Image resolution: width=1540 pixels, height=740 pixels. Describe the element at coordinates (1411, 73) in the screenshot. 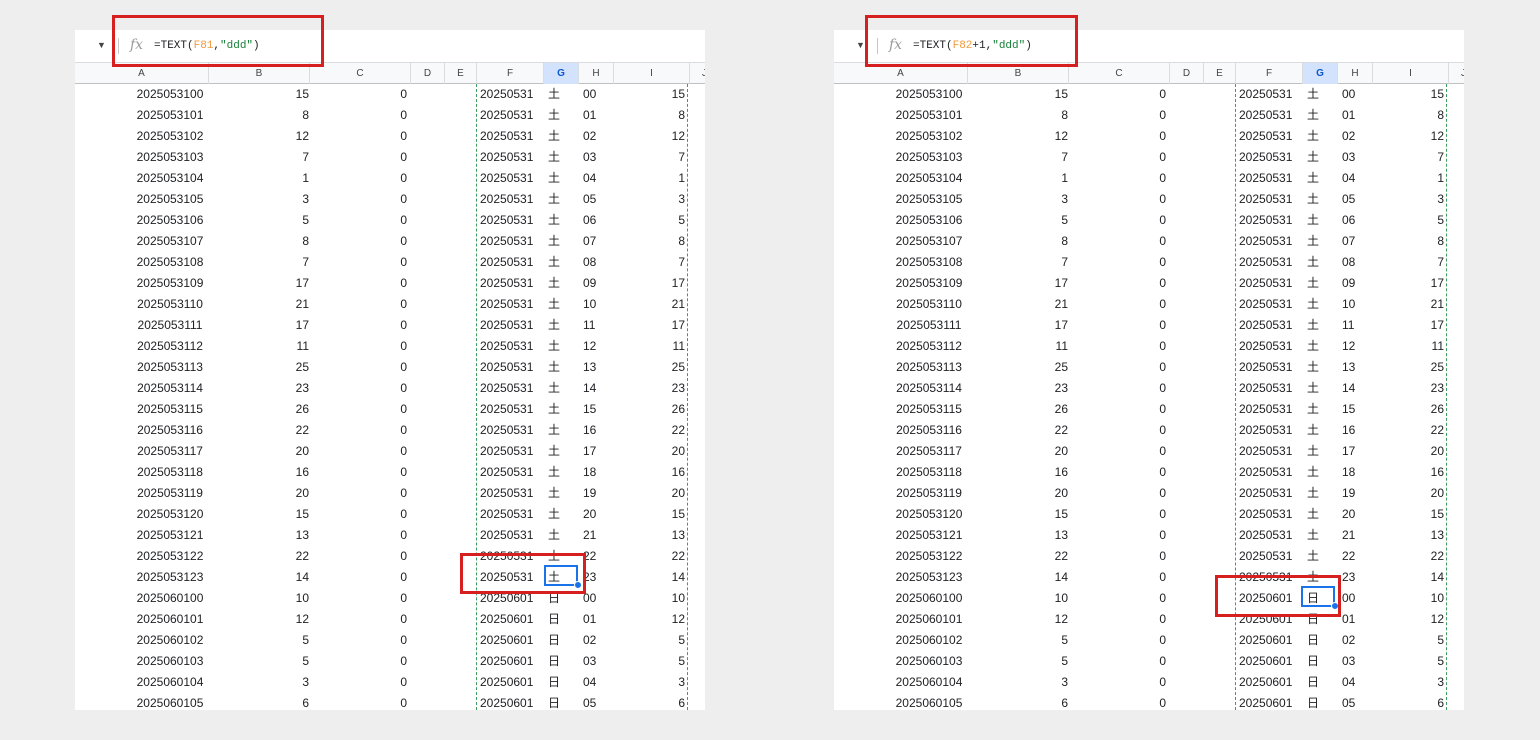

I see `column-header-i: I` at that location.